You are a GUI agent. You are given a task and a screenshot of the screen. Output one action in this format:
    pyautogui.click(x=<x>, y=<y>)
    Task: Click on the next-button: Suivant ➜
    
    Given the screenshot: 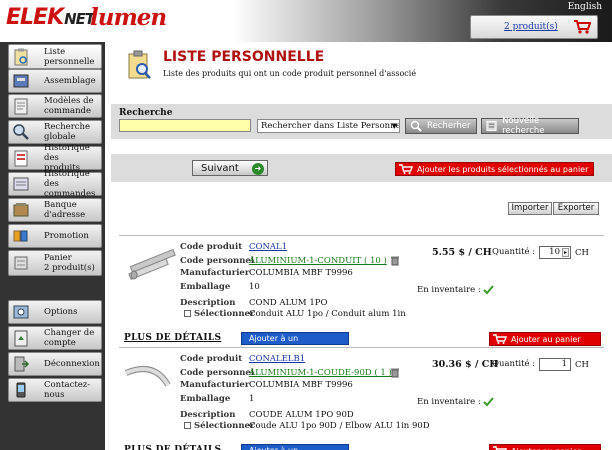 What is the action you would take?
    pyautogui.click(x=230, y=168)
    